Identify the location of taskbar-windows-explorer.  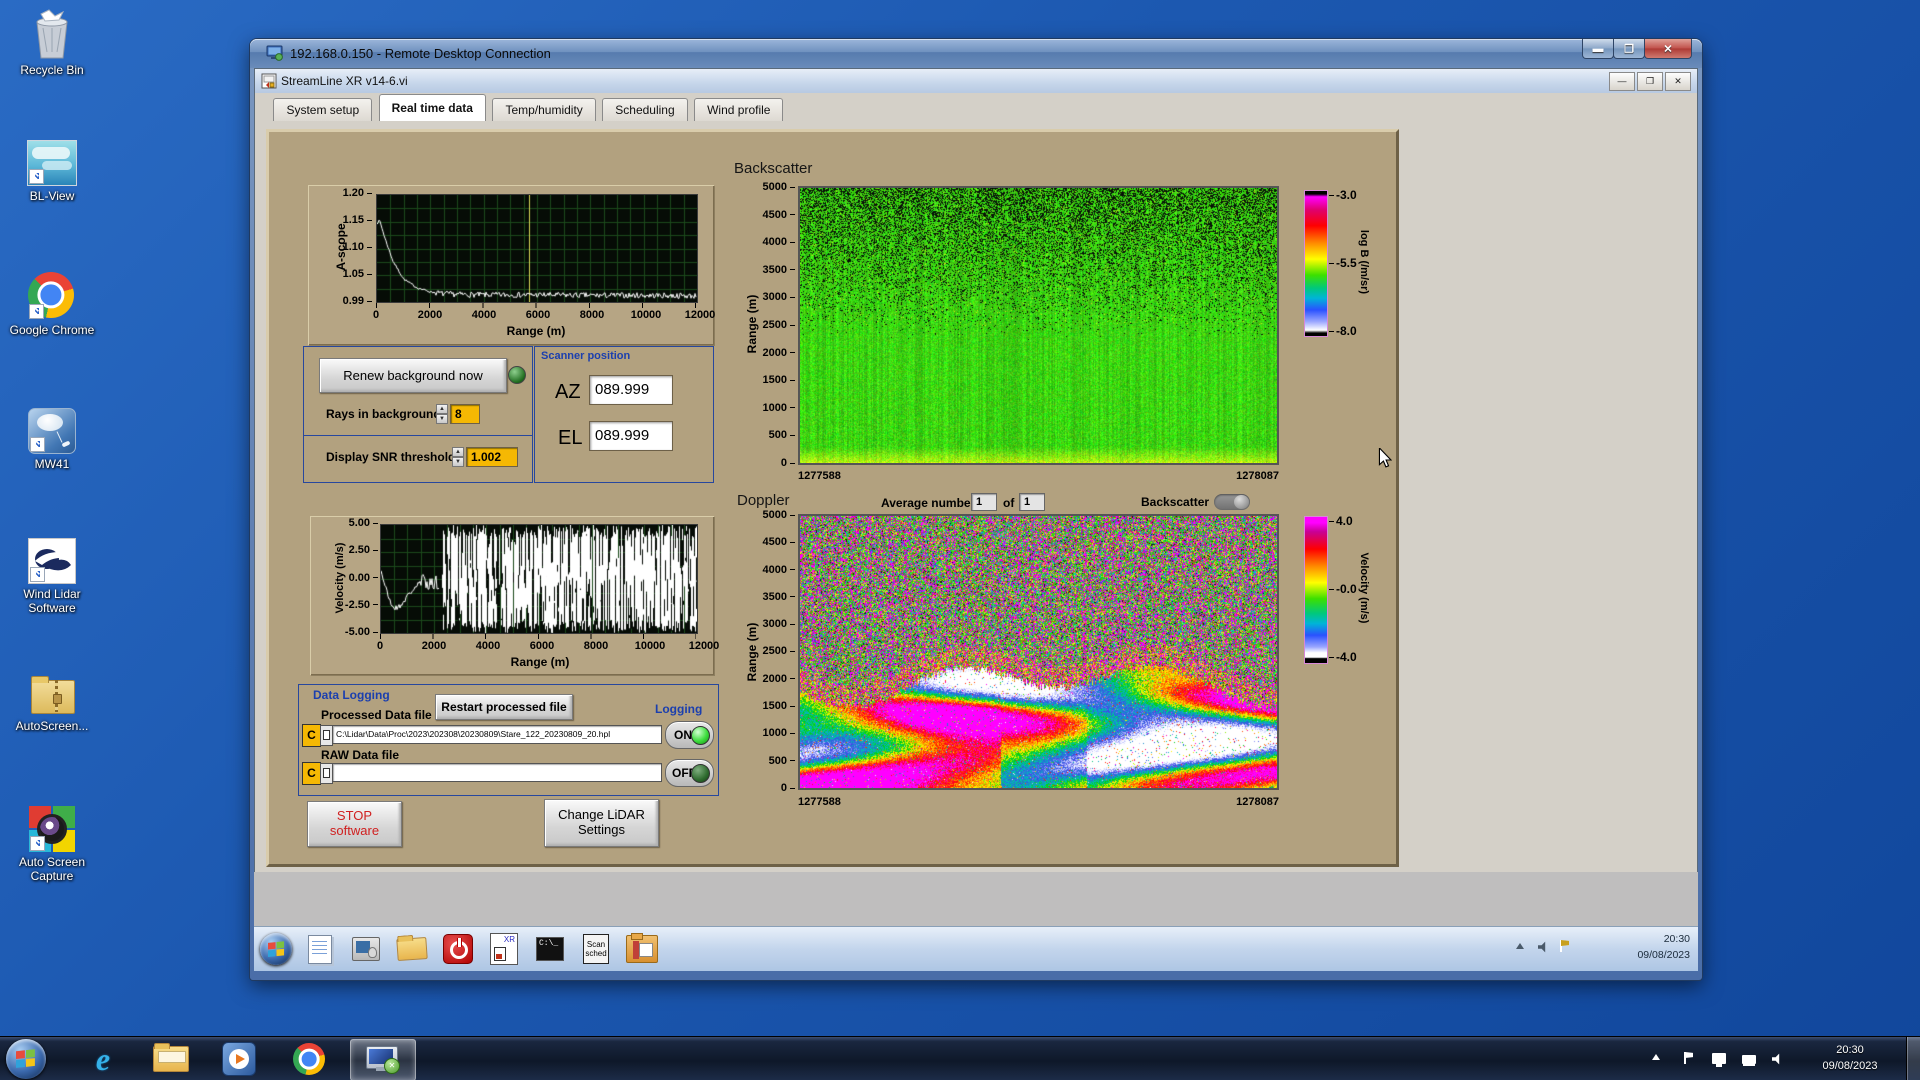
(171, 1059).